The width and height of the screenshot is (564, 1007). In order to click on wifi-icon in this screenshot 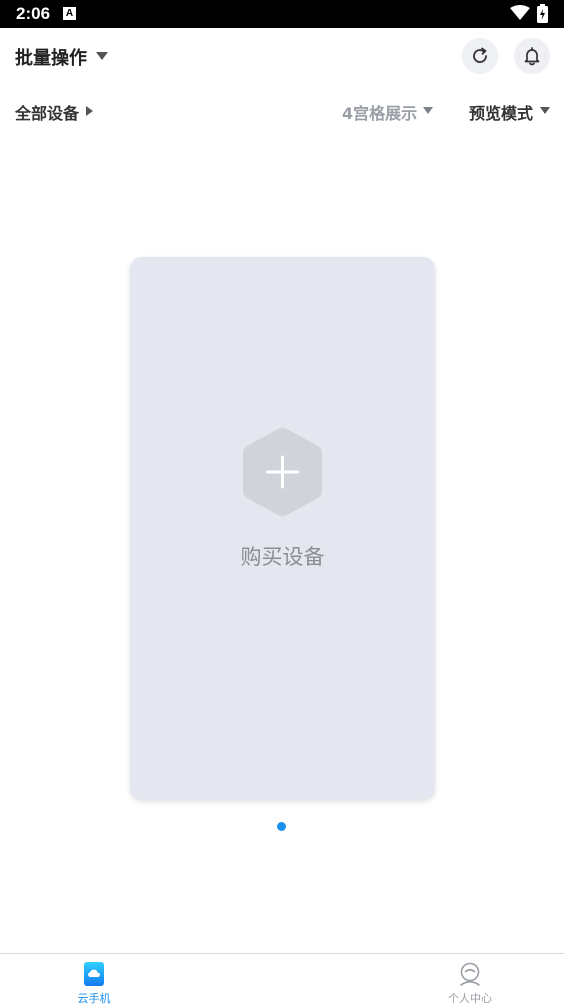, I will do `click(520, 12)`.